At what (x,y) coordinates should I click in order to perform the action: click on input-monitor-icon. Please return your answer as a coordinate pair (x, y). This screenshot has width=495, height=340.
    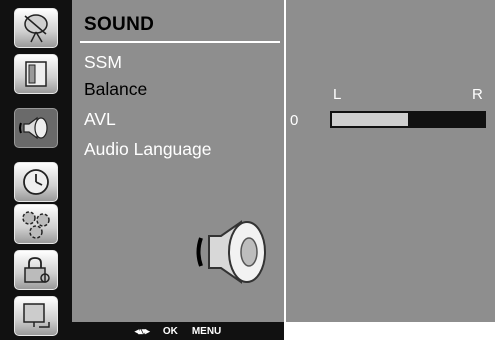
    Looking at the image, I should click on (36, 315).